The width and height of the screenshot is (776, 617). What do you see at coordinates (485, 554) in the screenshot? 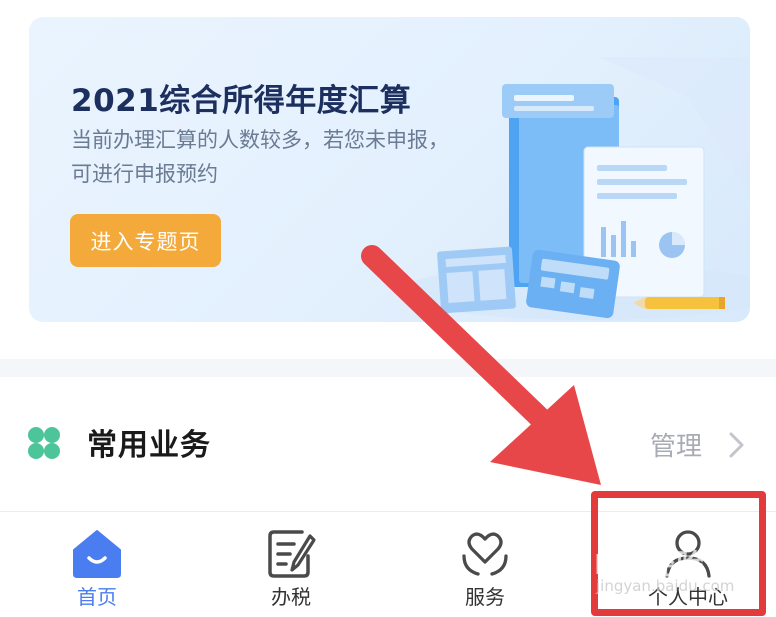
I see `heart-hands-icon` at bounding box center [485, 554].